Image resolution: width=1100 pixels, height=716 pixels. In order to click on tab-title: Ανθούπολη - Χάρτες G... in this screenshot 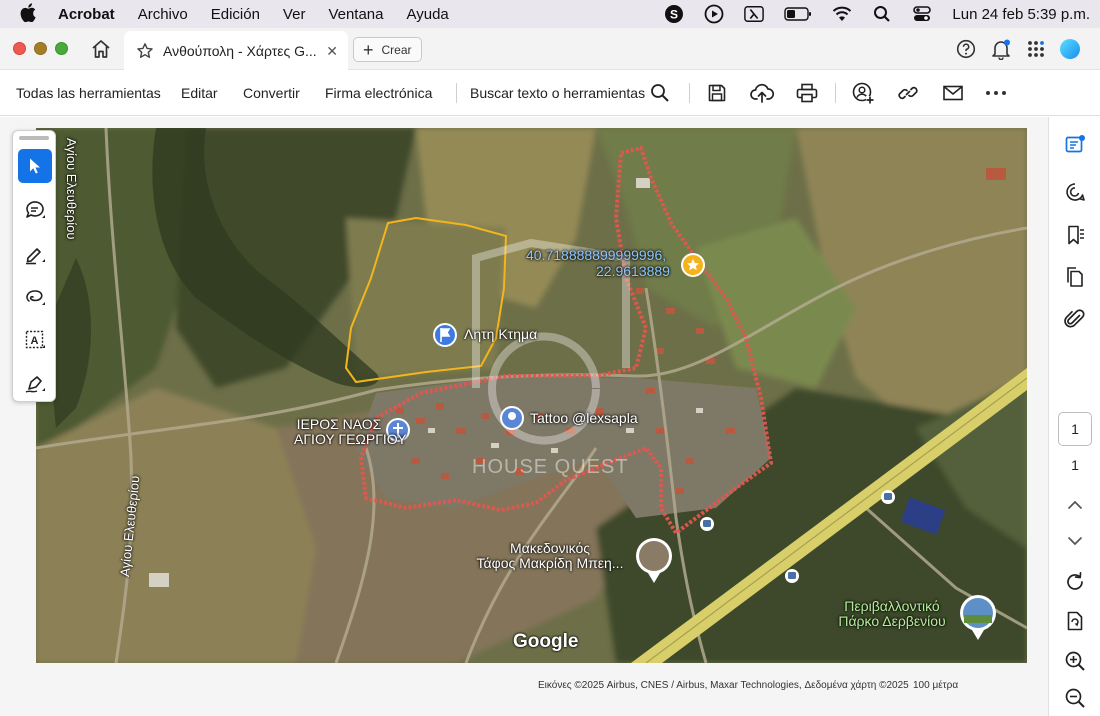, I will do `click(240, 50)`.